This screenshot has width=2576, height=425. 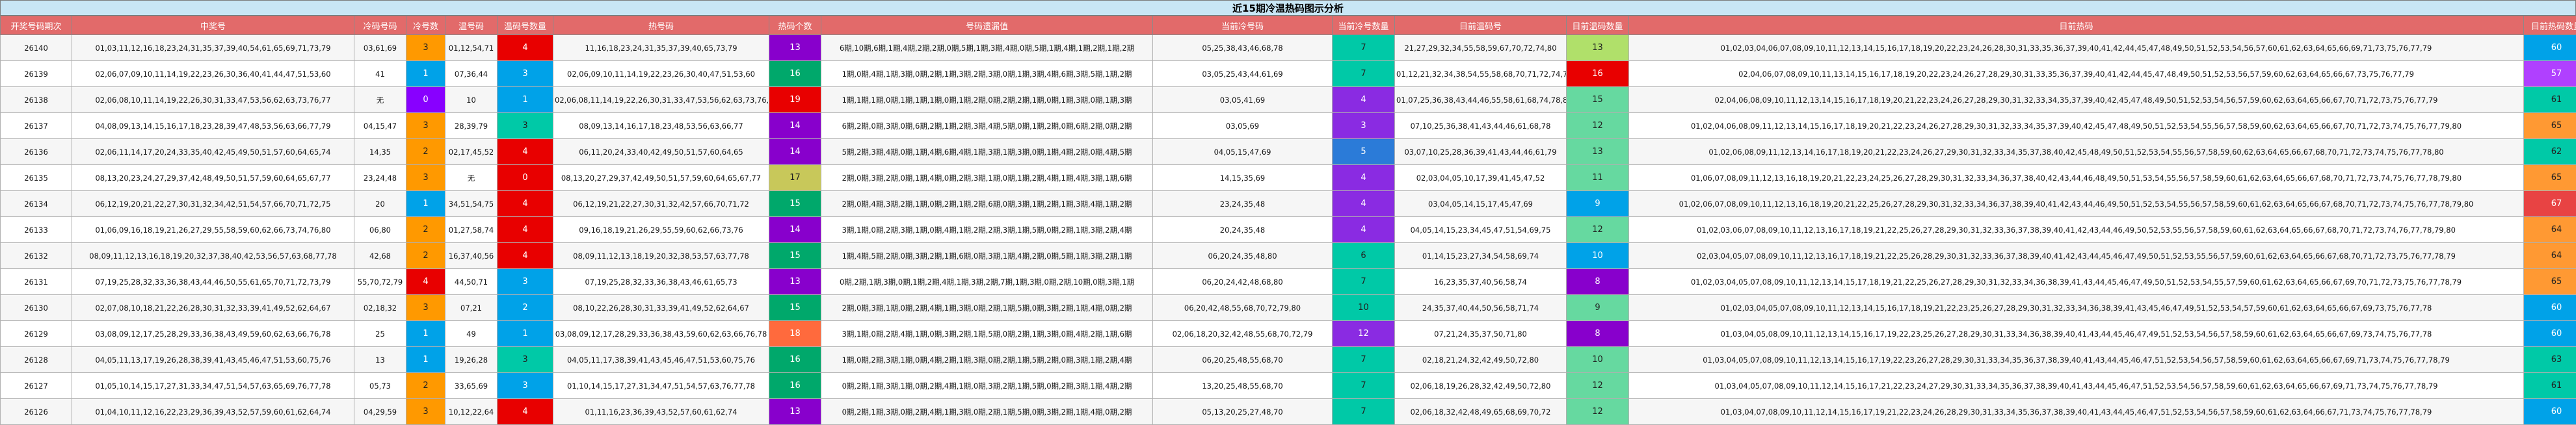 What do you see at coordinates (1481, 282) in the screenshot?
I see `current-warm-cell: 16,23,35,37,40,56,58,74` at bounding box center [1481, 282].